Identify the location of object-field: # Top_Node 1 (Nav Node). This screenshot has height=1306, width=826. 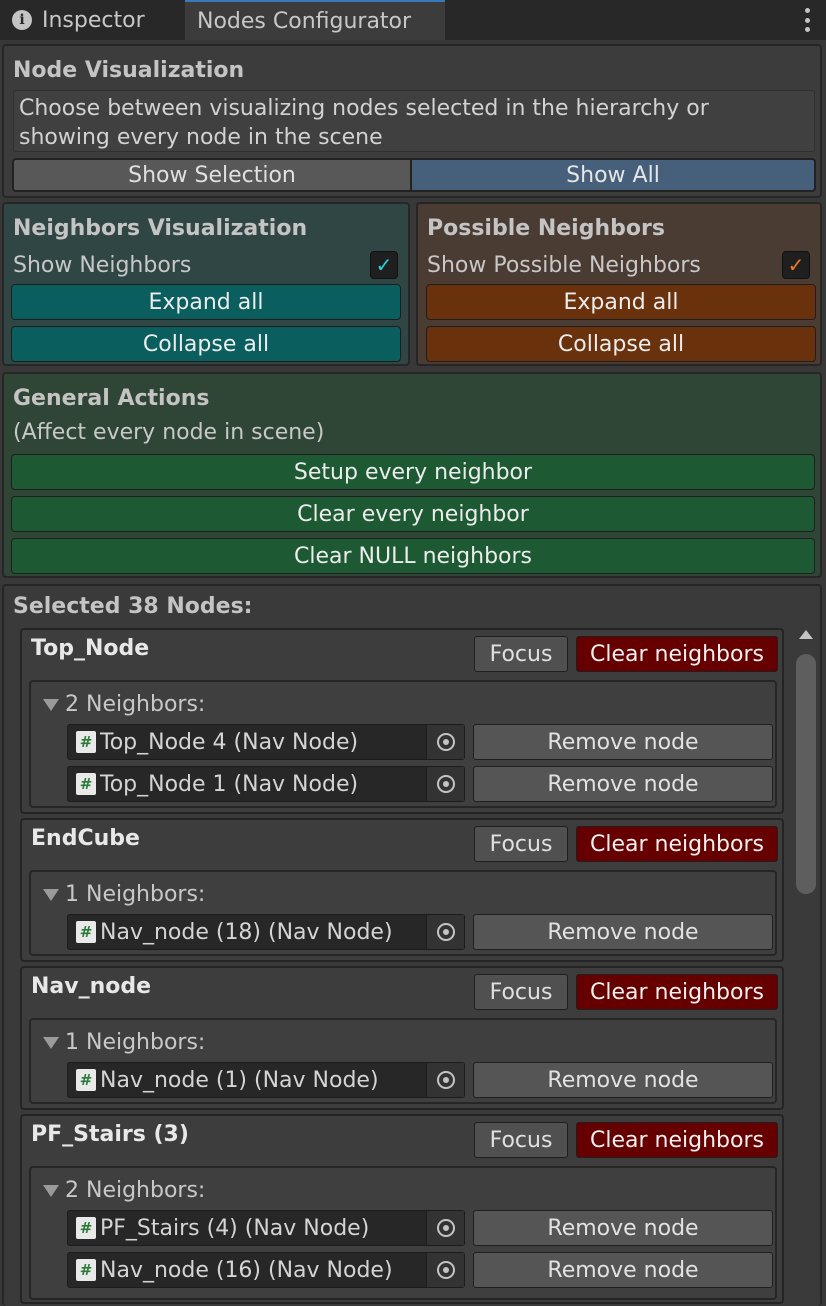
(266, 784).